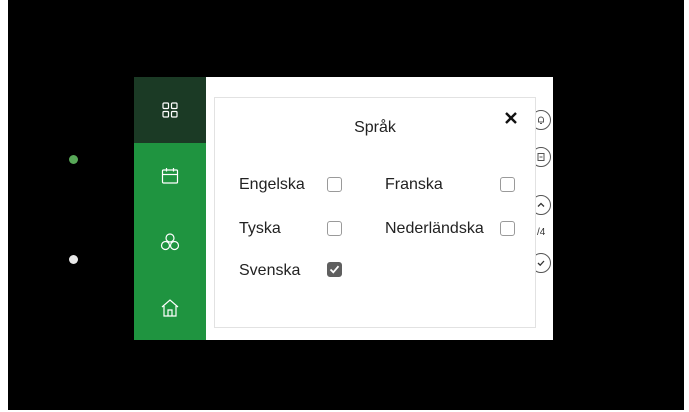  I want to click on home-icon, so click(170, 307).